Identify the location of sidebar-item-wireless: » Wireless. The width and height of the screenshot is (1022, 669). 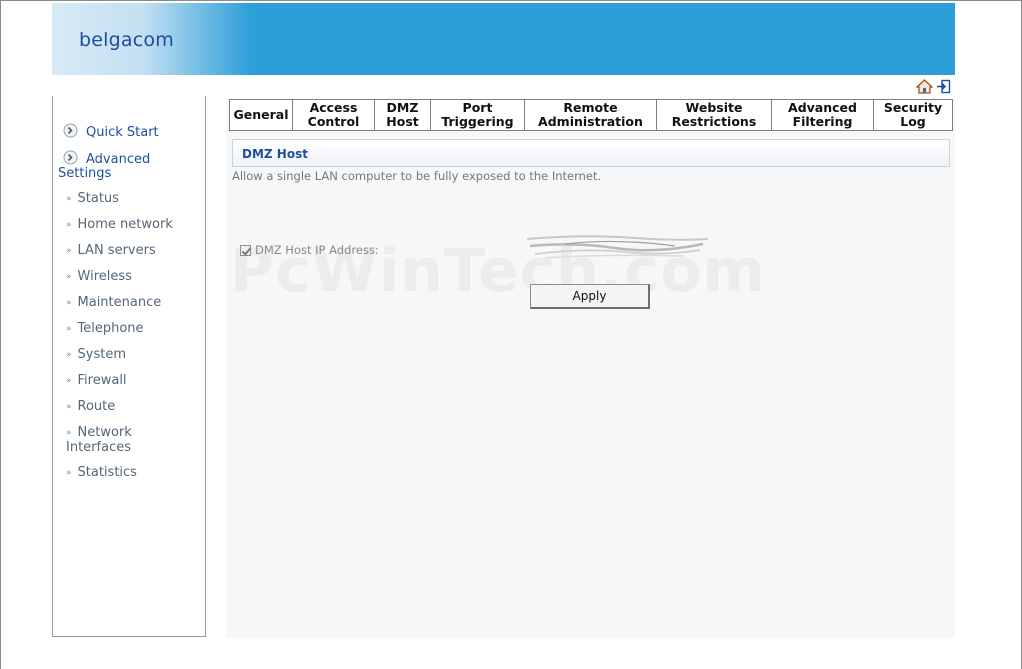
(99, 276).